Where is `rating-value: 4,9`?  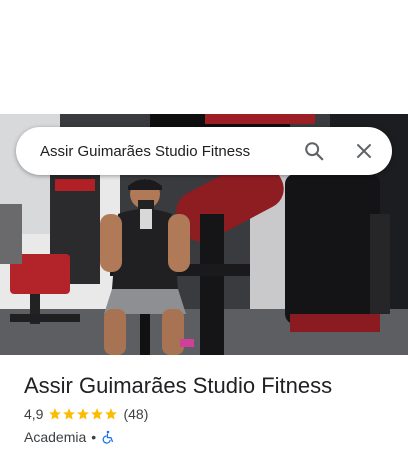 rating-value: 4,9 is located at coordinates (34, 414).